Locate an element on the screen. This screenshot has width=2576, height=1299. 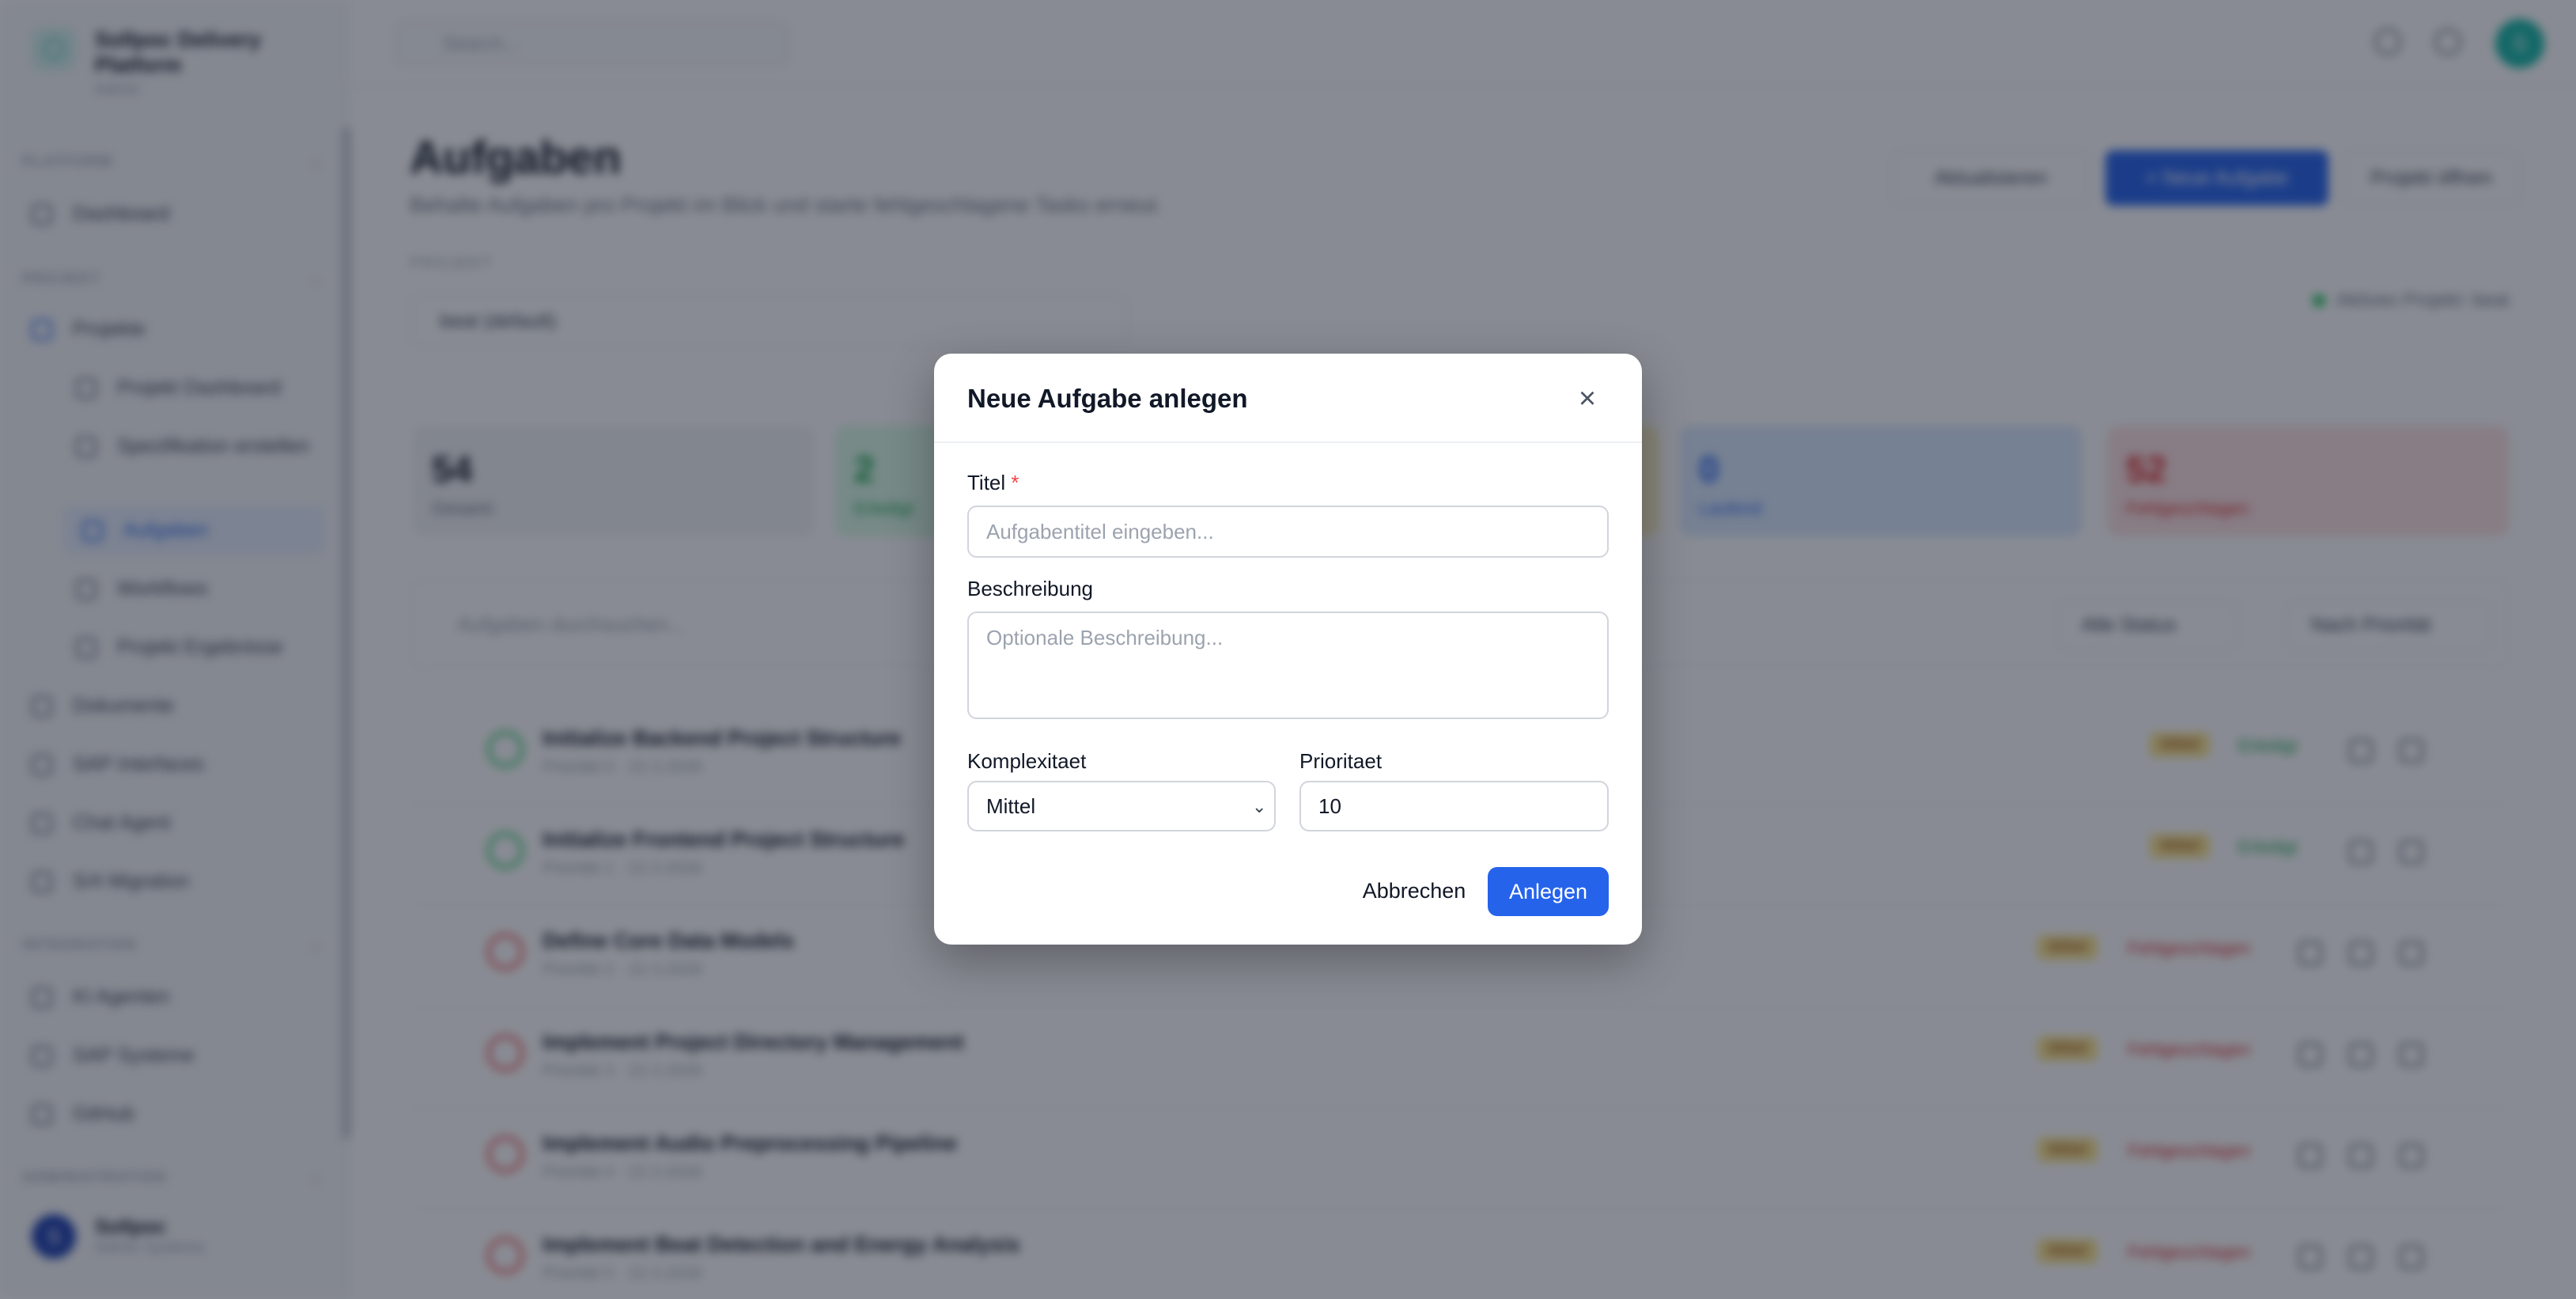
priority-field-label: Prioritaet is located at coordinates (1341, 761).